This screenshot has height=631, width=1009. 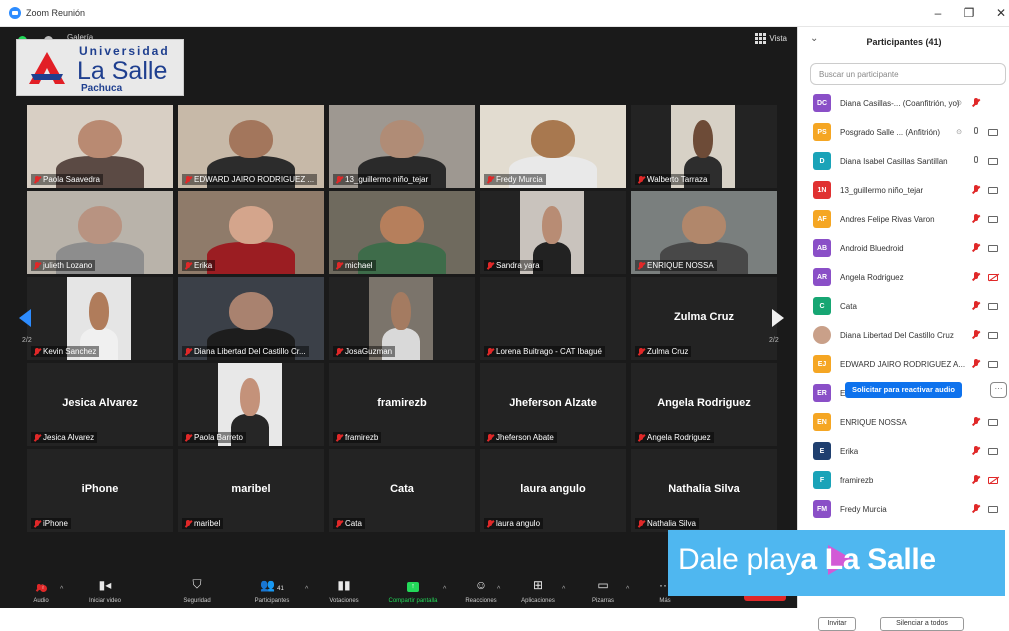 I want to click on participant-row: D Diana Isabel Casillas Santillan, so click(x=903, y=161).